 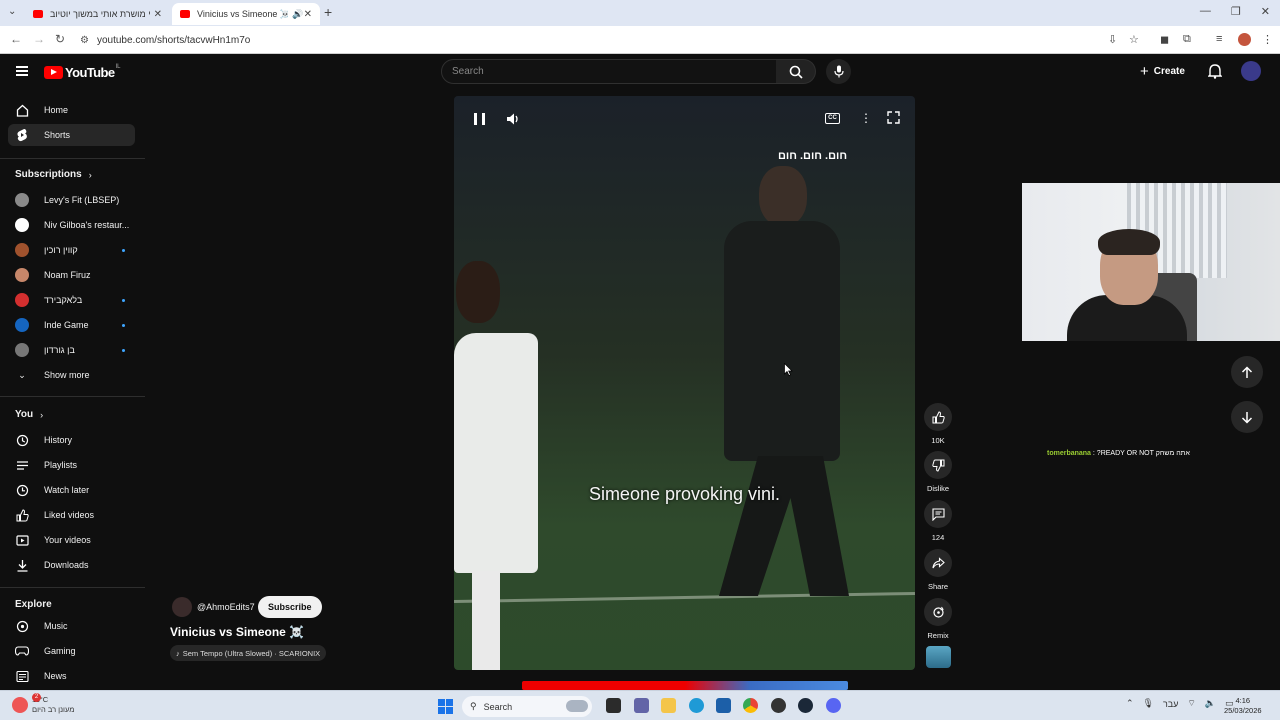 What do you see at coordinates (24, 414) in the screenshot?
I see `you-heading-label: You` at bounding box center [24, 414].